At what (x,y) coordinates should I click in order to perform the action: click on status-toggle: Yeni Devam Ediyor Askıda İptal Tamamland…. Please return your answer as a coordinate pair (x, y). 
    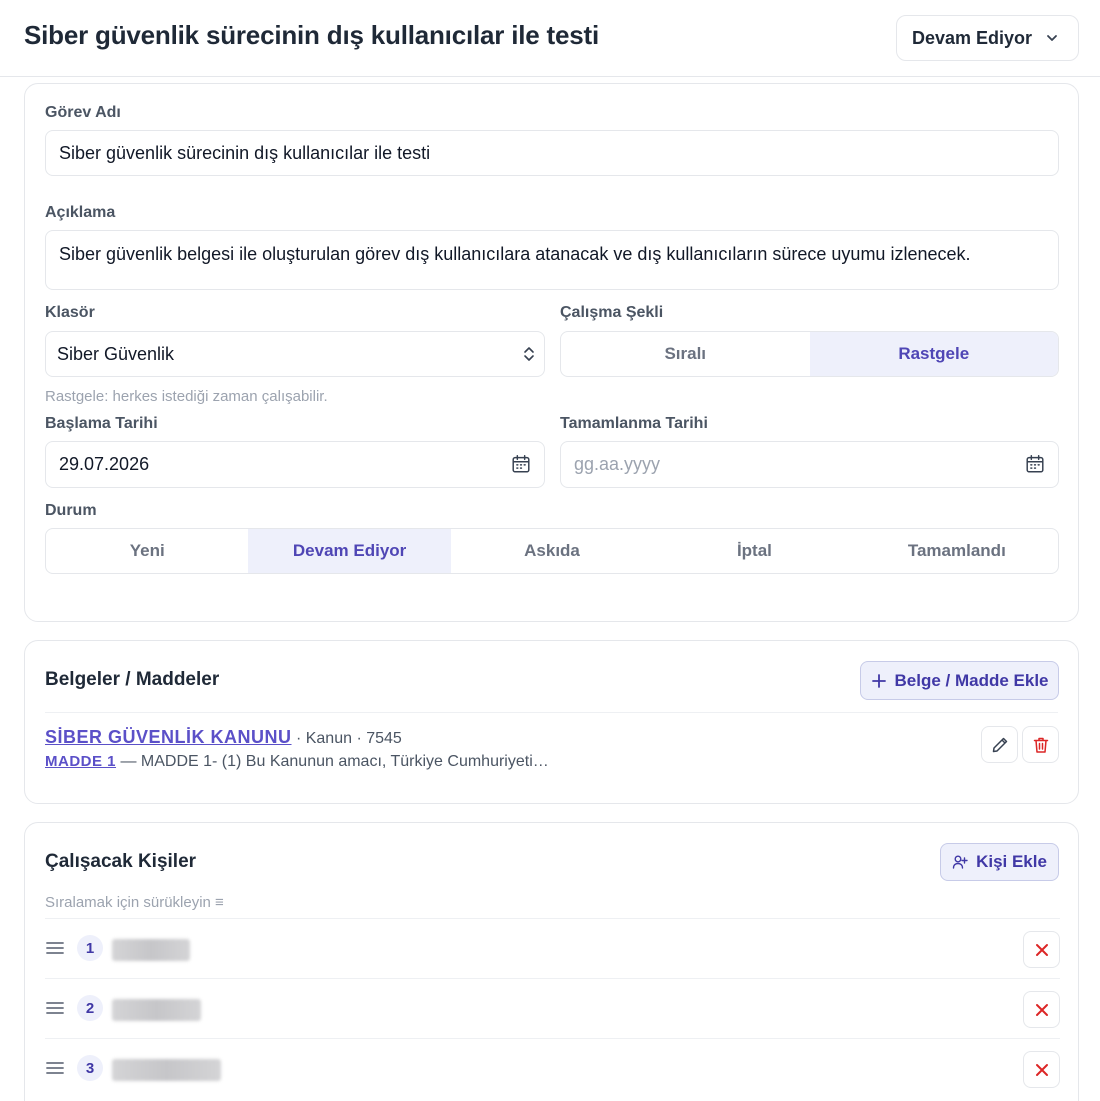
    Looking at the image, I should click on (552, 551).